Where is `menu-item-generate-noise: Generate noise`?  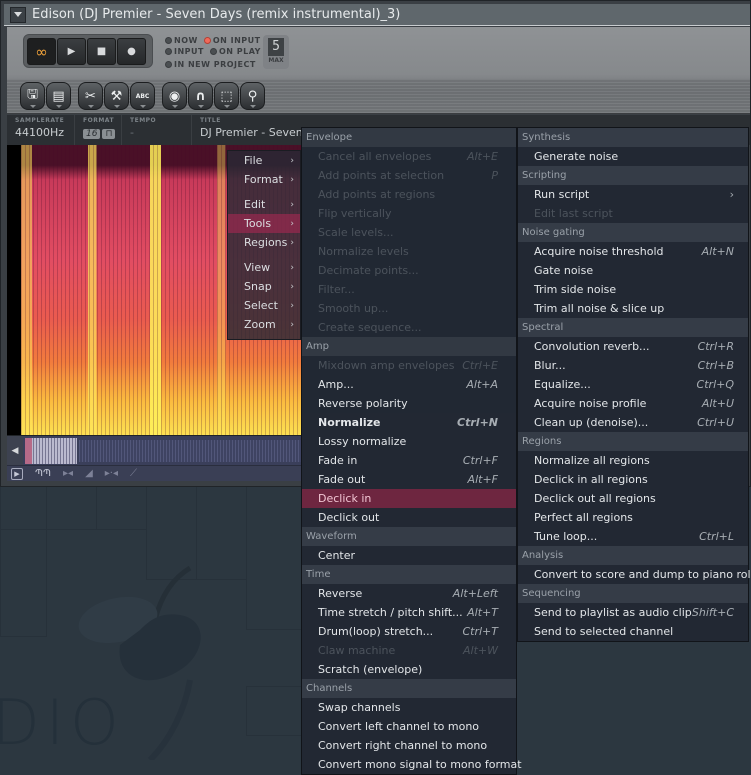
menu-item-generate-noise: Generate noise is located at coordinates (633, 156).